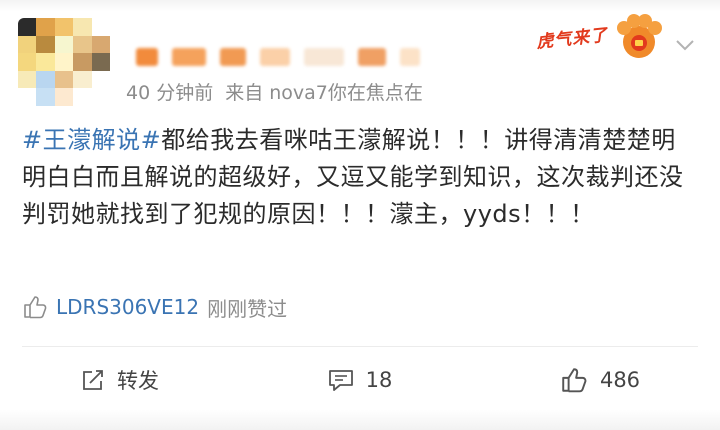 This screenshot has height=430, width=720. What do you see at coordinates (620, 380) in the screenshot?
I see `like-count: 486` at bounding box center [620, 380].